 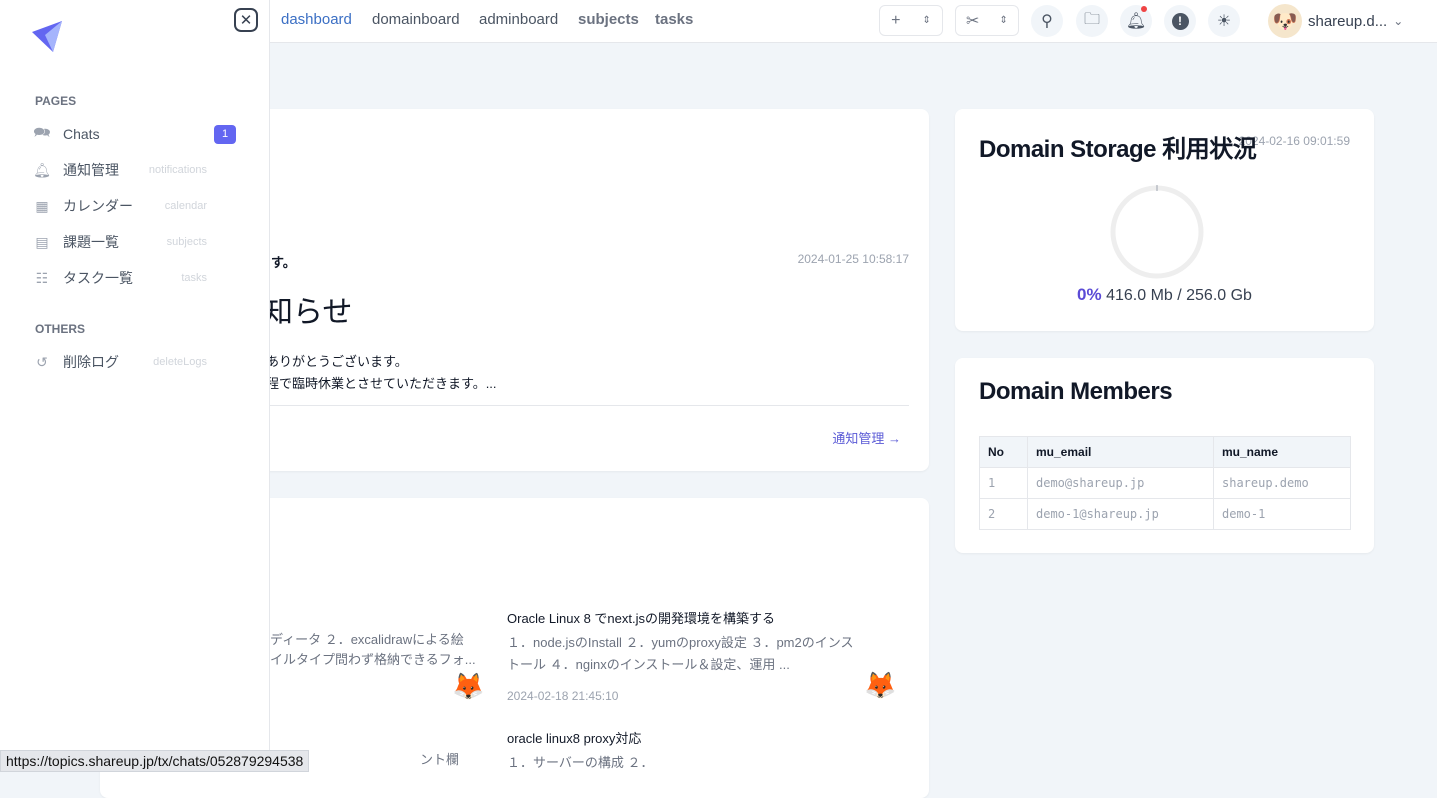 What do you see at coordinates (56, 101) in the screenshot?
I see `pages-section-label: PAGES` at bounding box center [56, 101].